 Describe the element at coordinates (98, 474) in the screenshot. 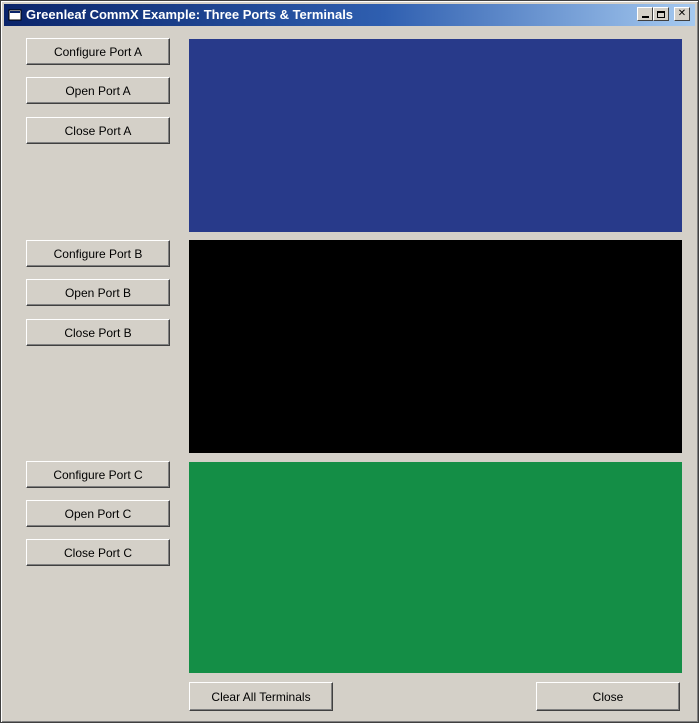

I see `configure-port-c-button: Configure Port C` at that location.